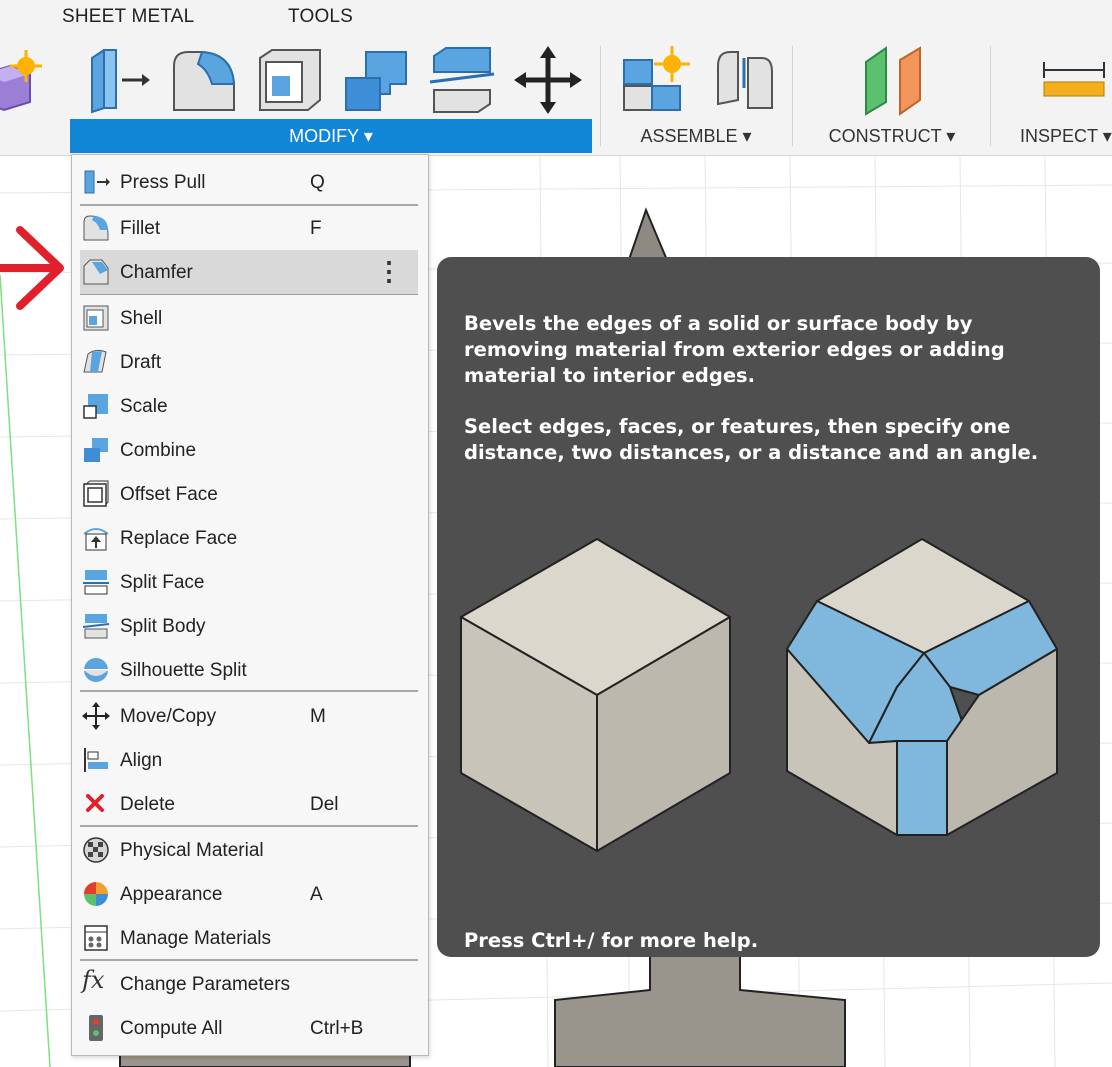 The width and height of the screenshot is (1112, 1067). I want to click on menu-item-label: Physical Material, so click(192, 850).